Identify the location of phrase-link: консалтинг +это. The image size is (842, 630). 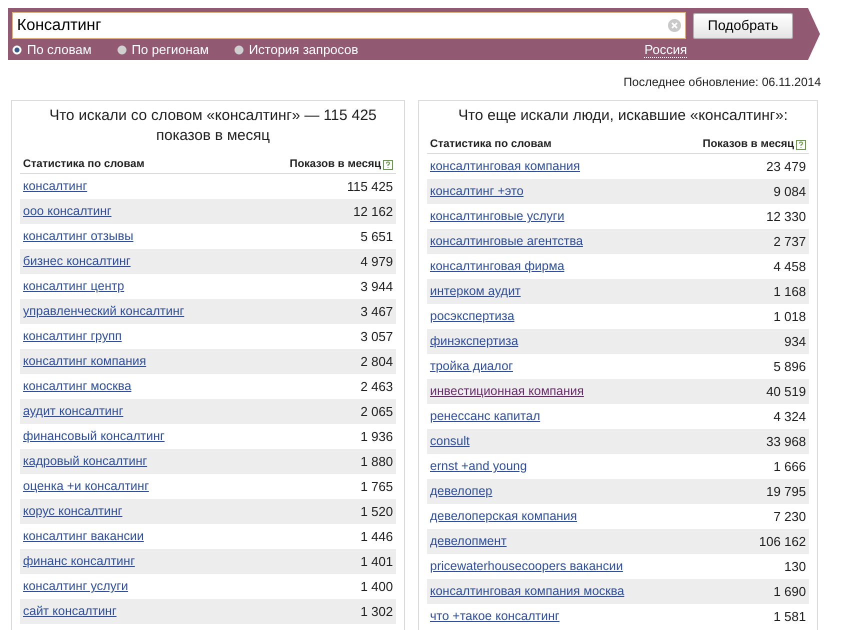
(477, 191).